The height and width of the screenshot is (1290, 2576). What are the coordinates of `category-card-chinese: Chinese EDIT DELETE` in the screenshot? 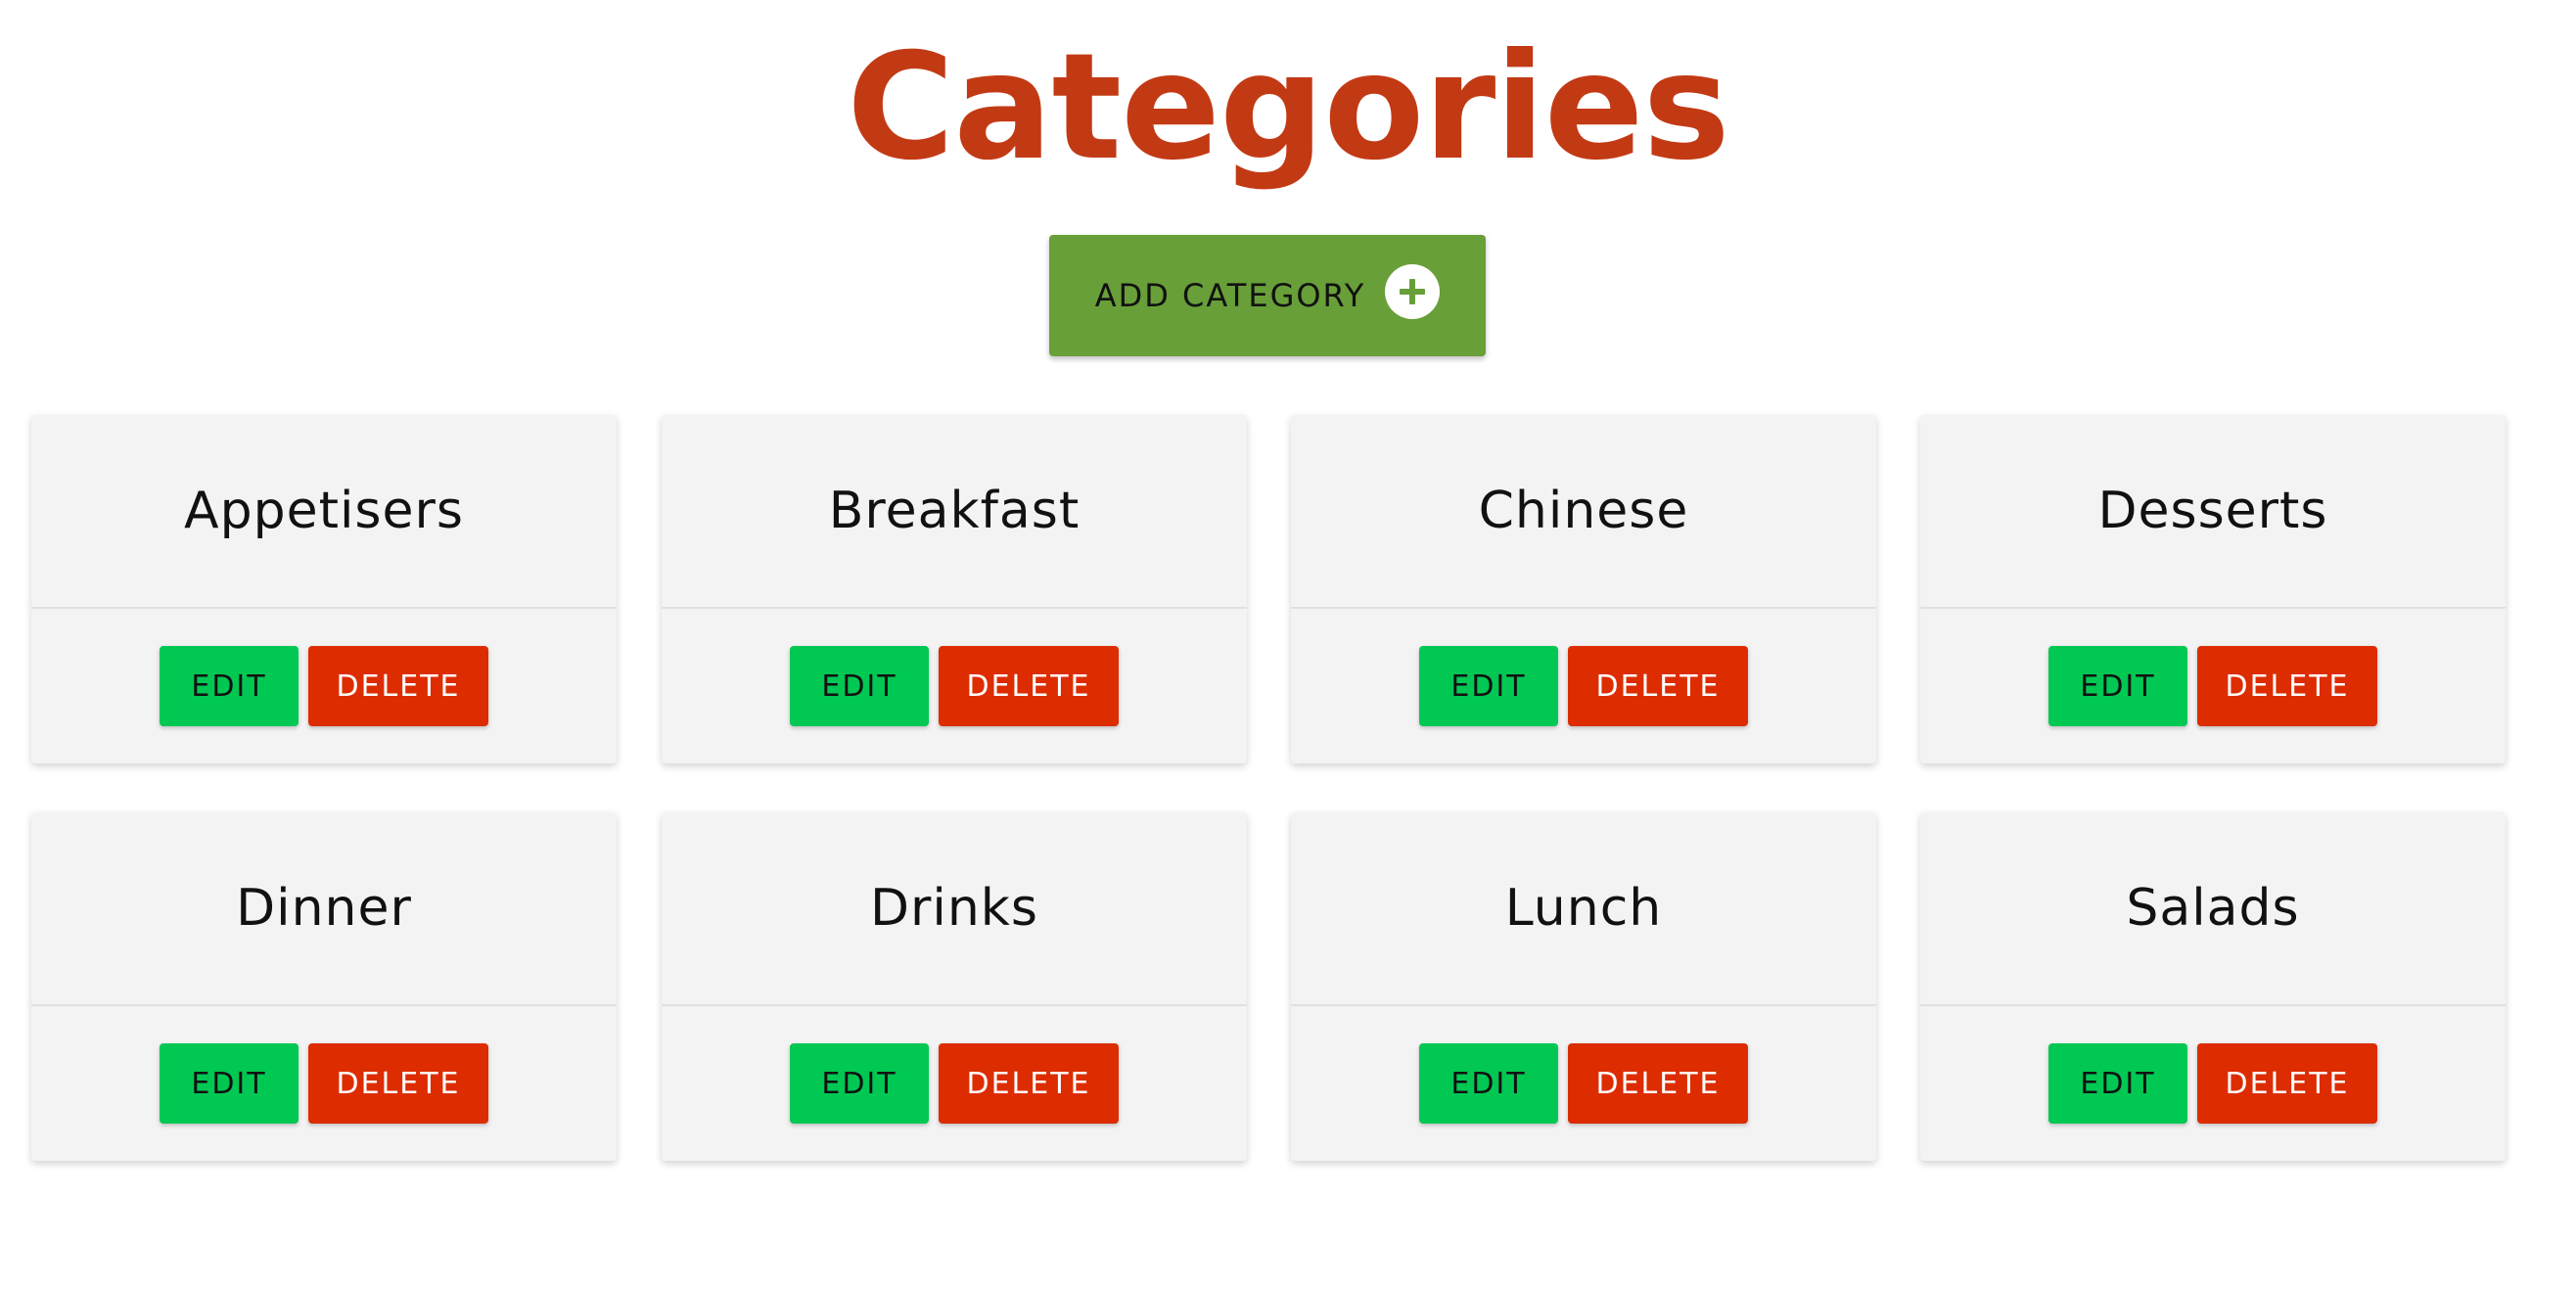 It's located at (1584, 589).